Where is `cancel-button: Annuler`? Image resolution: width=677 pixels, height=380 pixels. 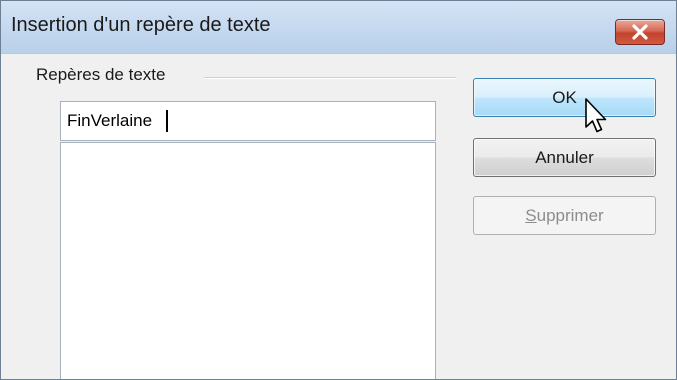
cancel-button: Annuler is located at coordinates (564, 157).